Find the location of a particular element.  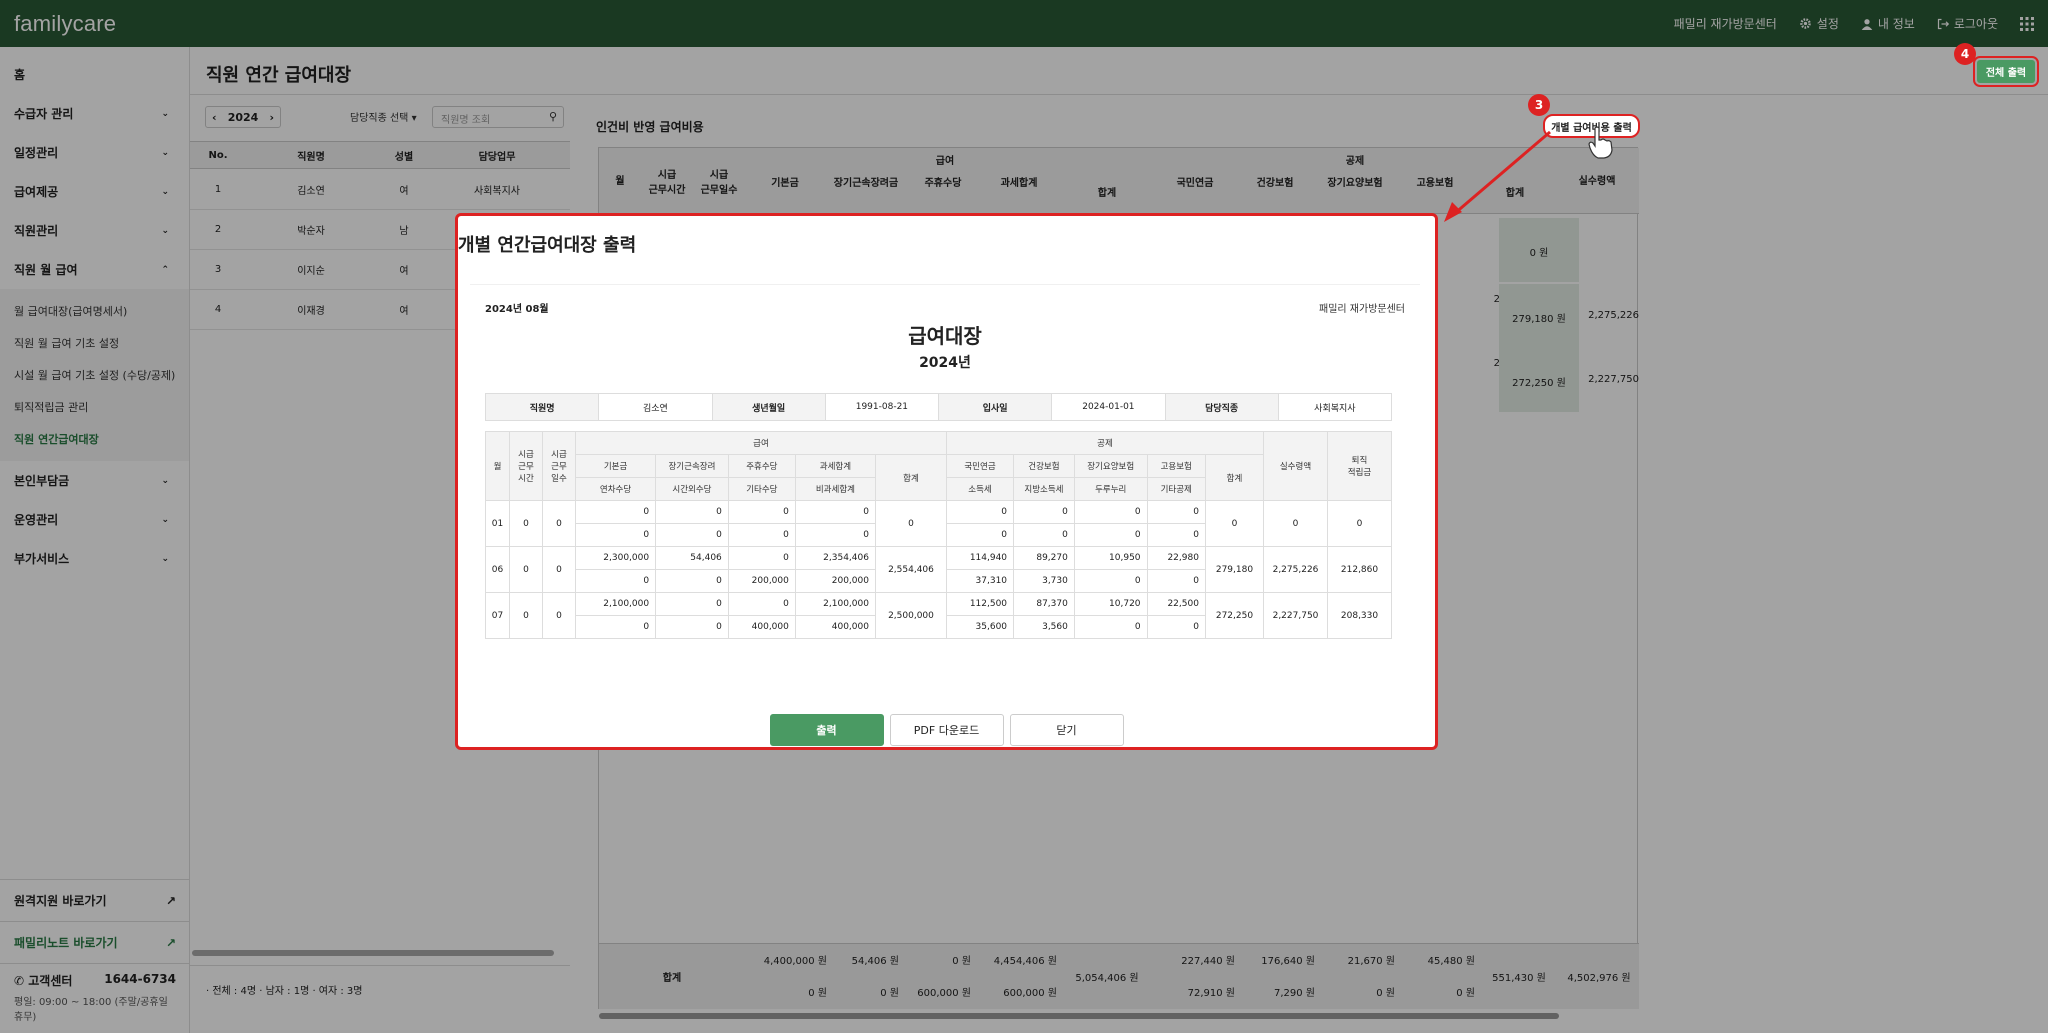

table-cell: 112,500 is located at coordinates (980, 604).